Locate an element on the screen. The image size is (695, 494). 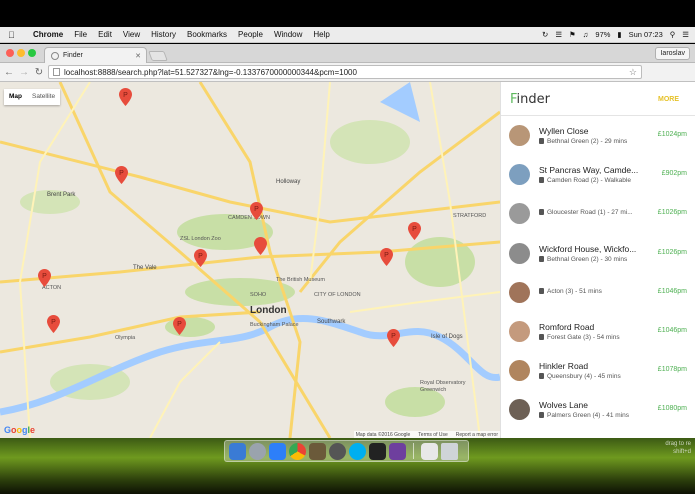
map-mode-button: Map is located at coordinates (15, 97).